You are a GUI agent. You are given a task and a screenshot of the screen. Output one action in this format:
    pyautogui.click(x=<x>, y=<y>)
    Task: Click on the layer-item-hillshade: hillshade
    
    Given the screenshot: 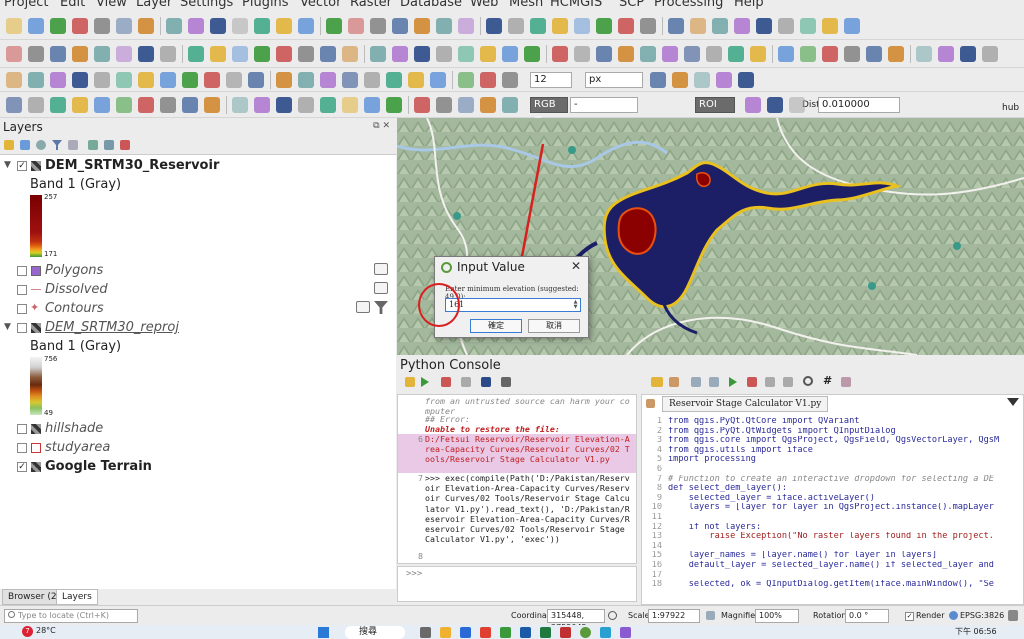 What is the action you would take?
    pyautogui.click(x=198, y=428)
    